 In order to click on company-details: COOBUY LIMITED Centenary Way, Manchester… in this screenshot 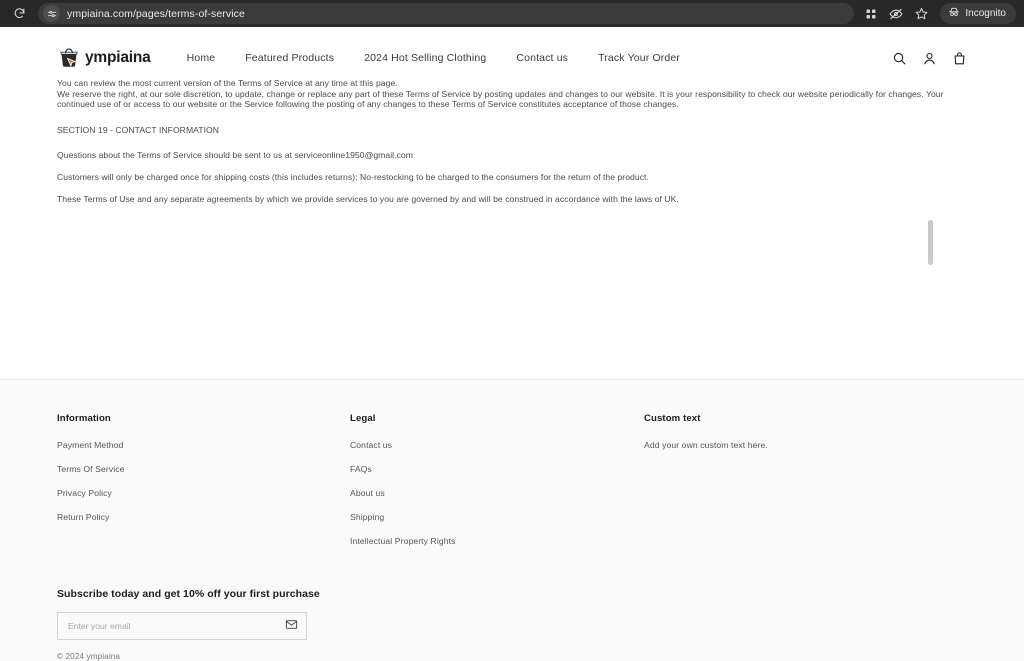, I will do `click(236, 304)`.